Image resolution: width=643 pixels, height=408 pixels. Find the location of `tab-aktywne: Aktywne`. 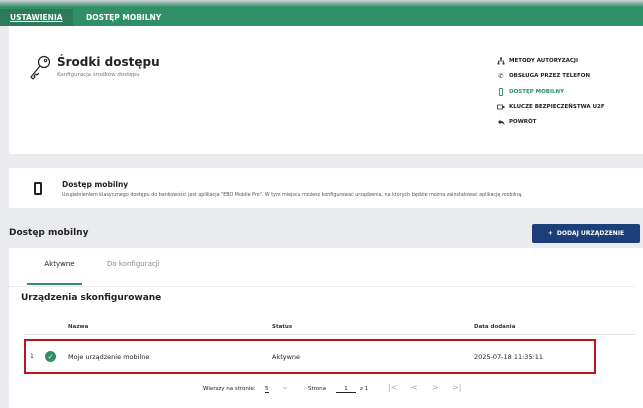

tab-aktywne: Aktywne is located at coordinates (59, 264).